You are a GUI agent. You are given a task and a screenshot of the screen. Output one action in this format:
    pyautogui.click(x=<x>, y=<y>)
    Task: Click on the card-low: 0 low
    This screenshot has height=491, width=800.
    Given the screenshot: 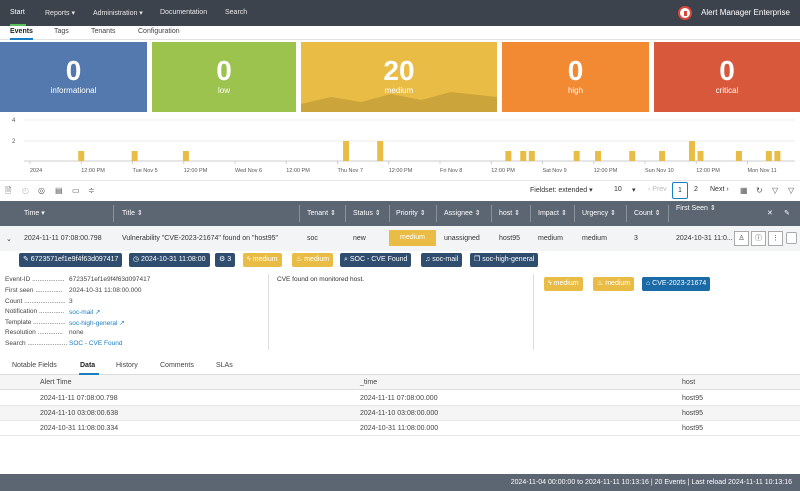 What is the action you would take?
    pyautogui.click(x=224, y=77)
    